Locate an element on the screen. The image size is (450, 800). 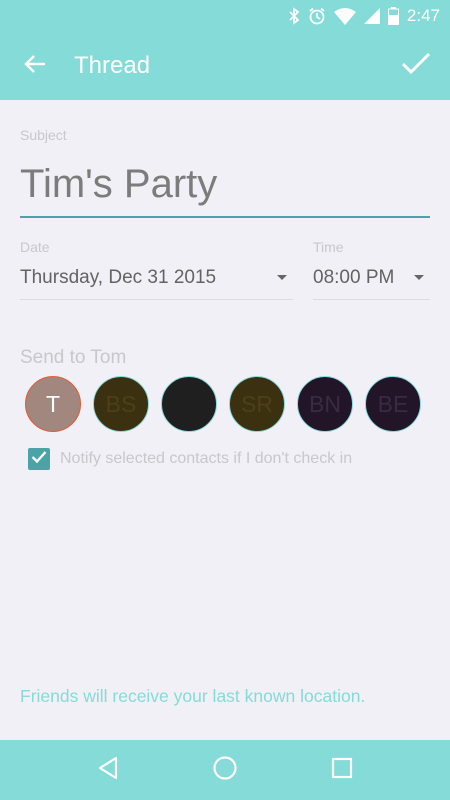
contact-avatar: T is located at coordinates (53, 404).